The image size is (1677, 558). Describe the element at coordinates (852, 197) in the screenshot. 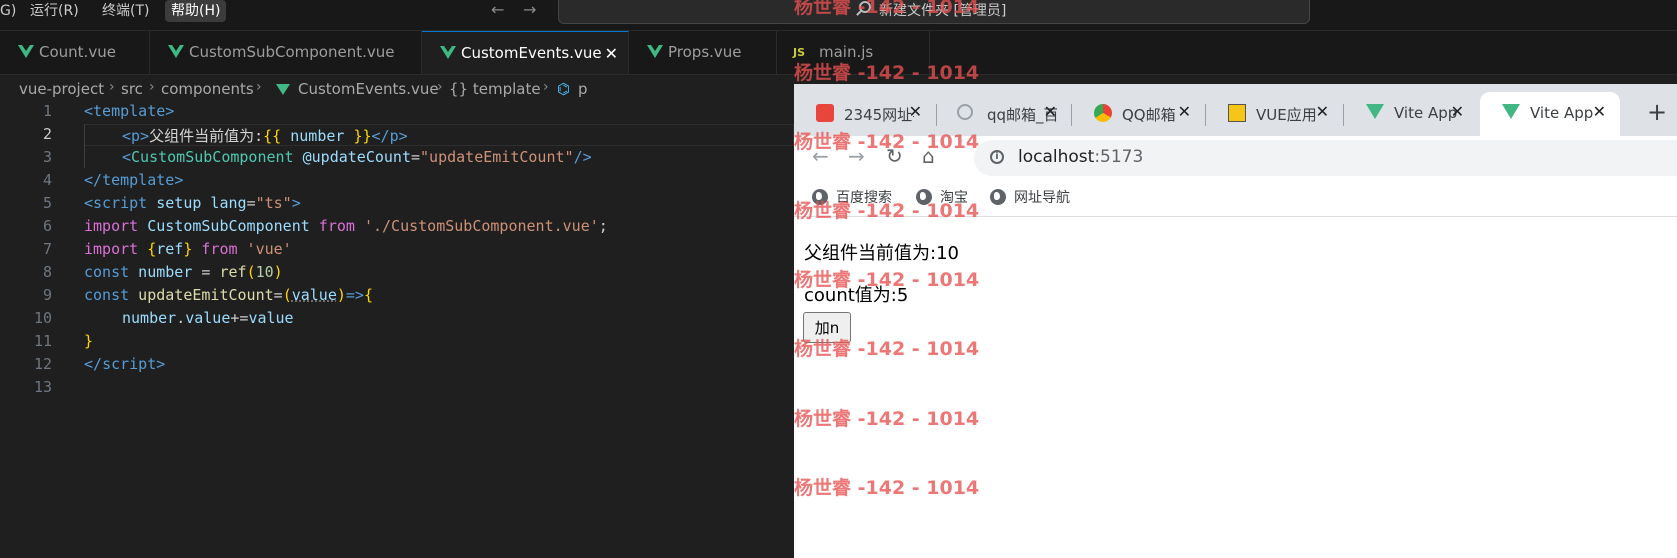

I see `bookmark-baidu: 百度搜索` at that location.